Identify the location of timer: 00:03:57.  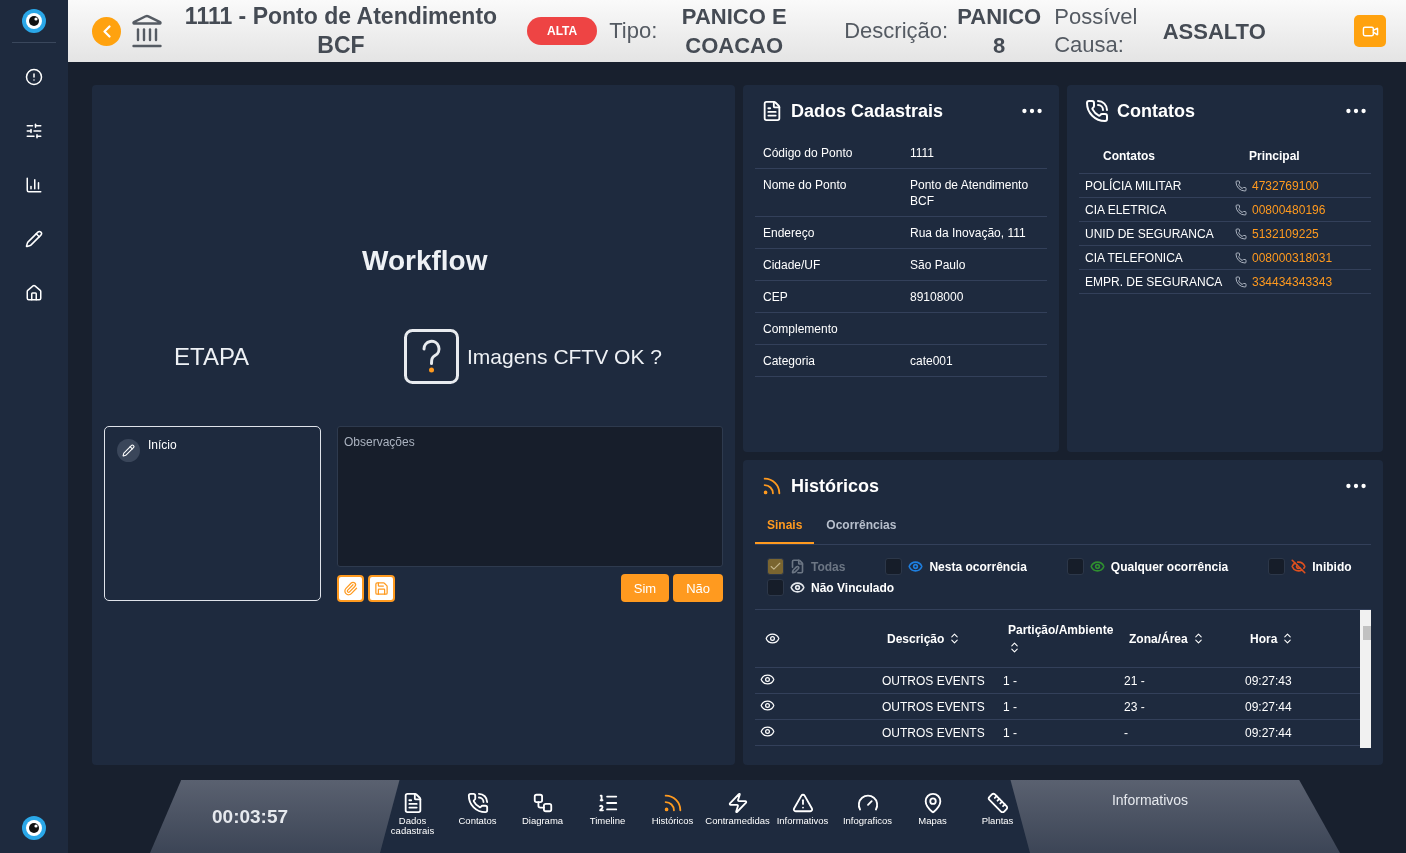
(250, 816).